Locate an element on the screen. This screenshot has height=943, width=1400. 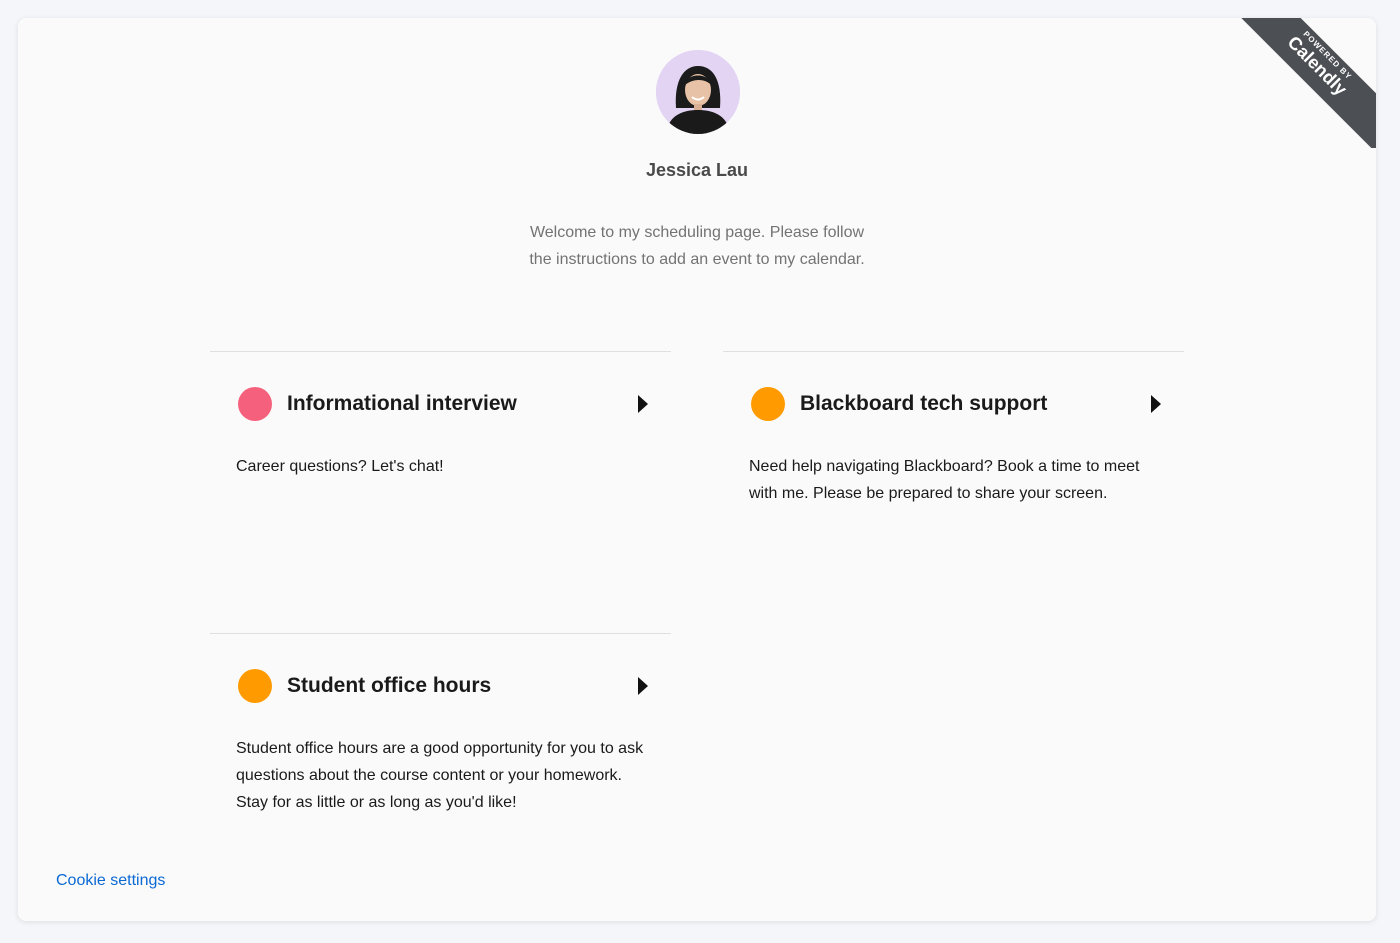
cookie-settings-link: Cookie settings is located at coordinates (110, 881).